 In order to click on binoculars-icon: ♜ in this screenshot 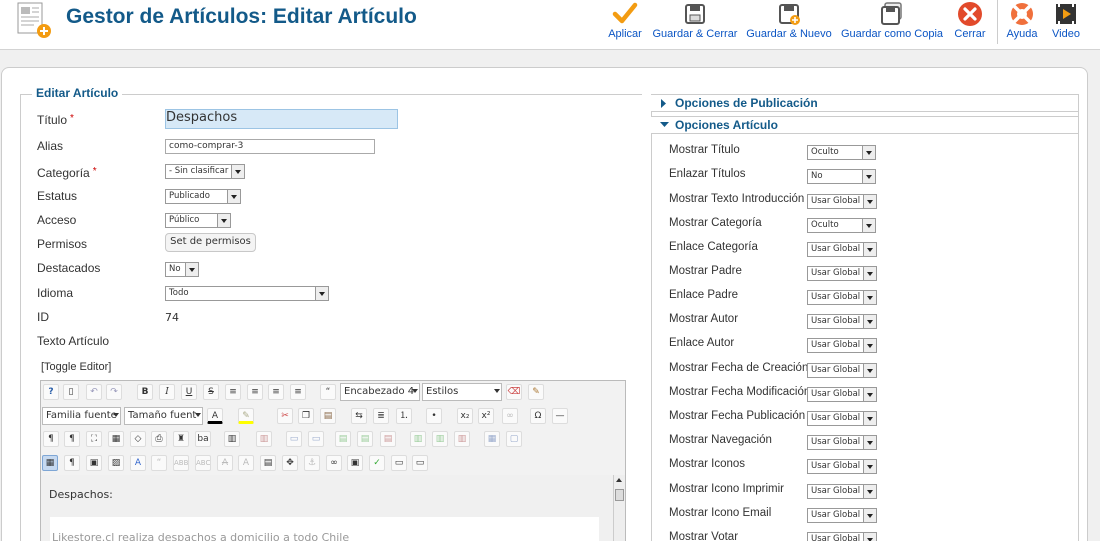, I will do `click(181, 439)`.